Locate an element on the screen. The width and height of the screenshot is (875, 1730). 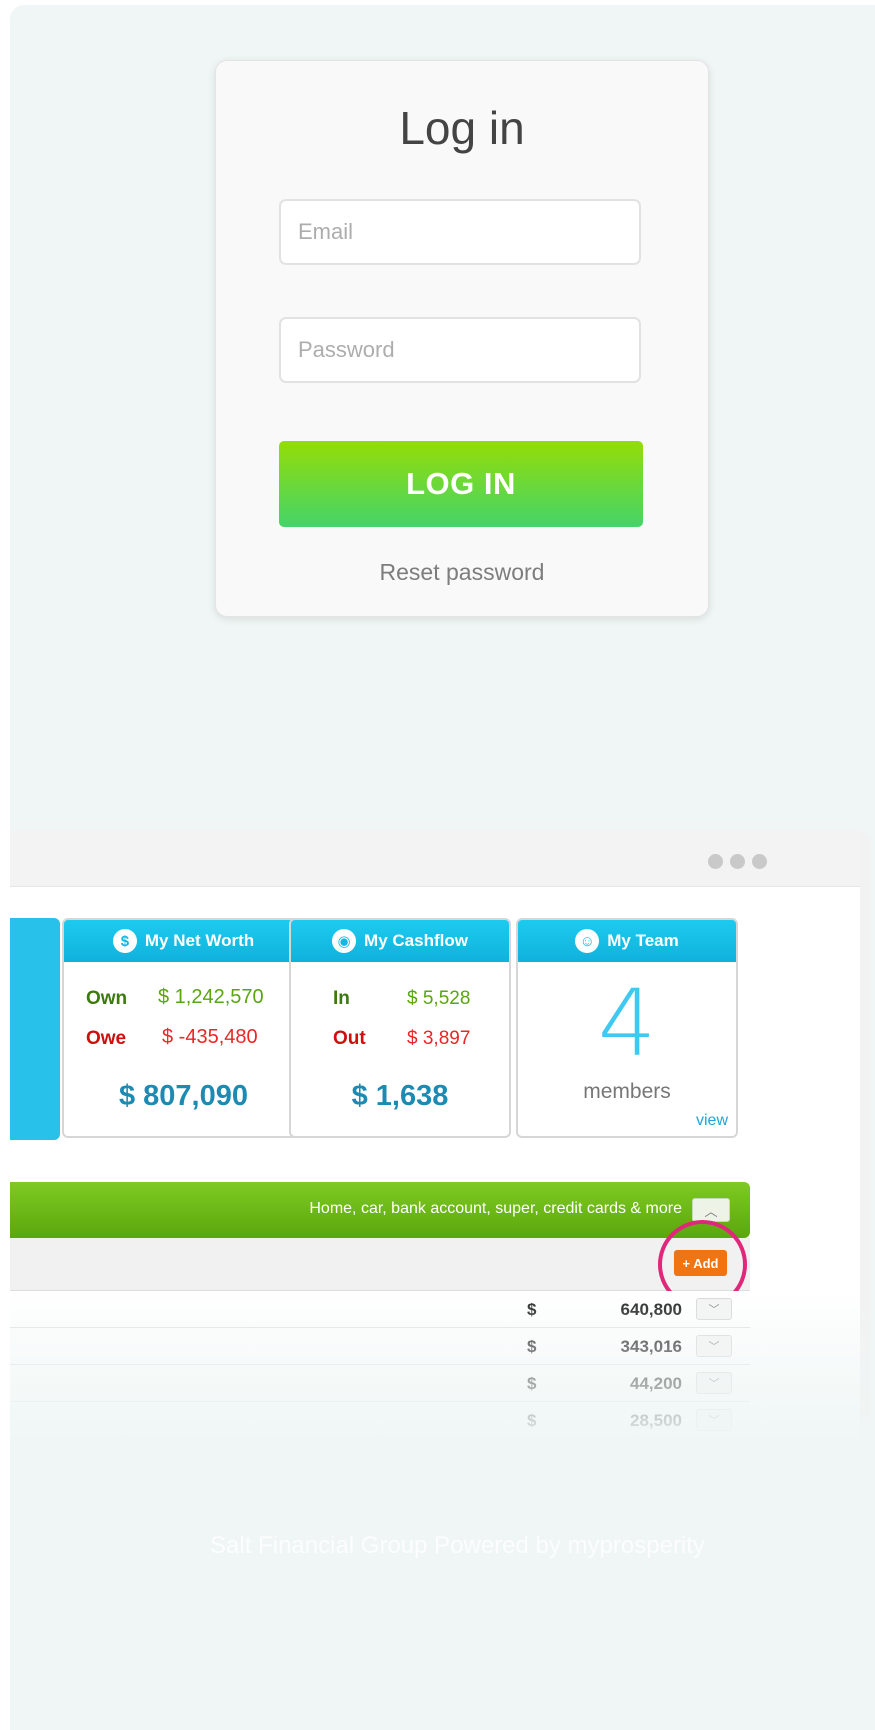
in-value: $ 5,528 is located at coordinates (439, 998).